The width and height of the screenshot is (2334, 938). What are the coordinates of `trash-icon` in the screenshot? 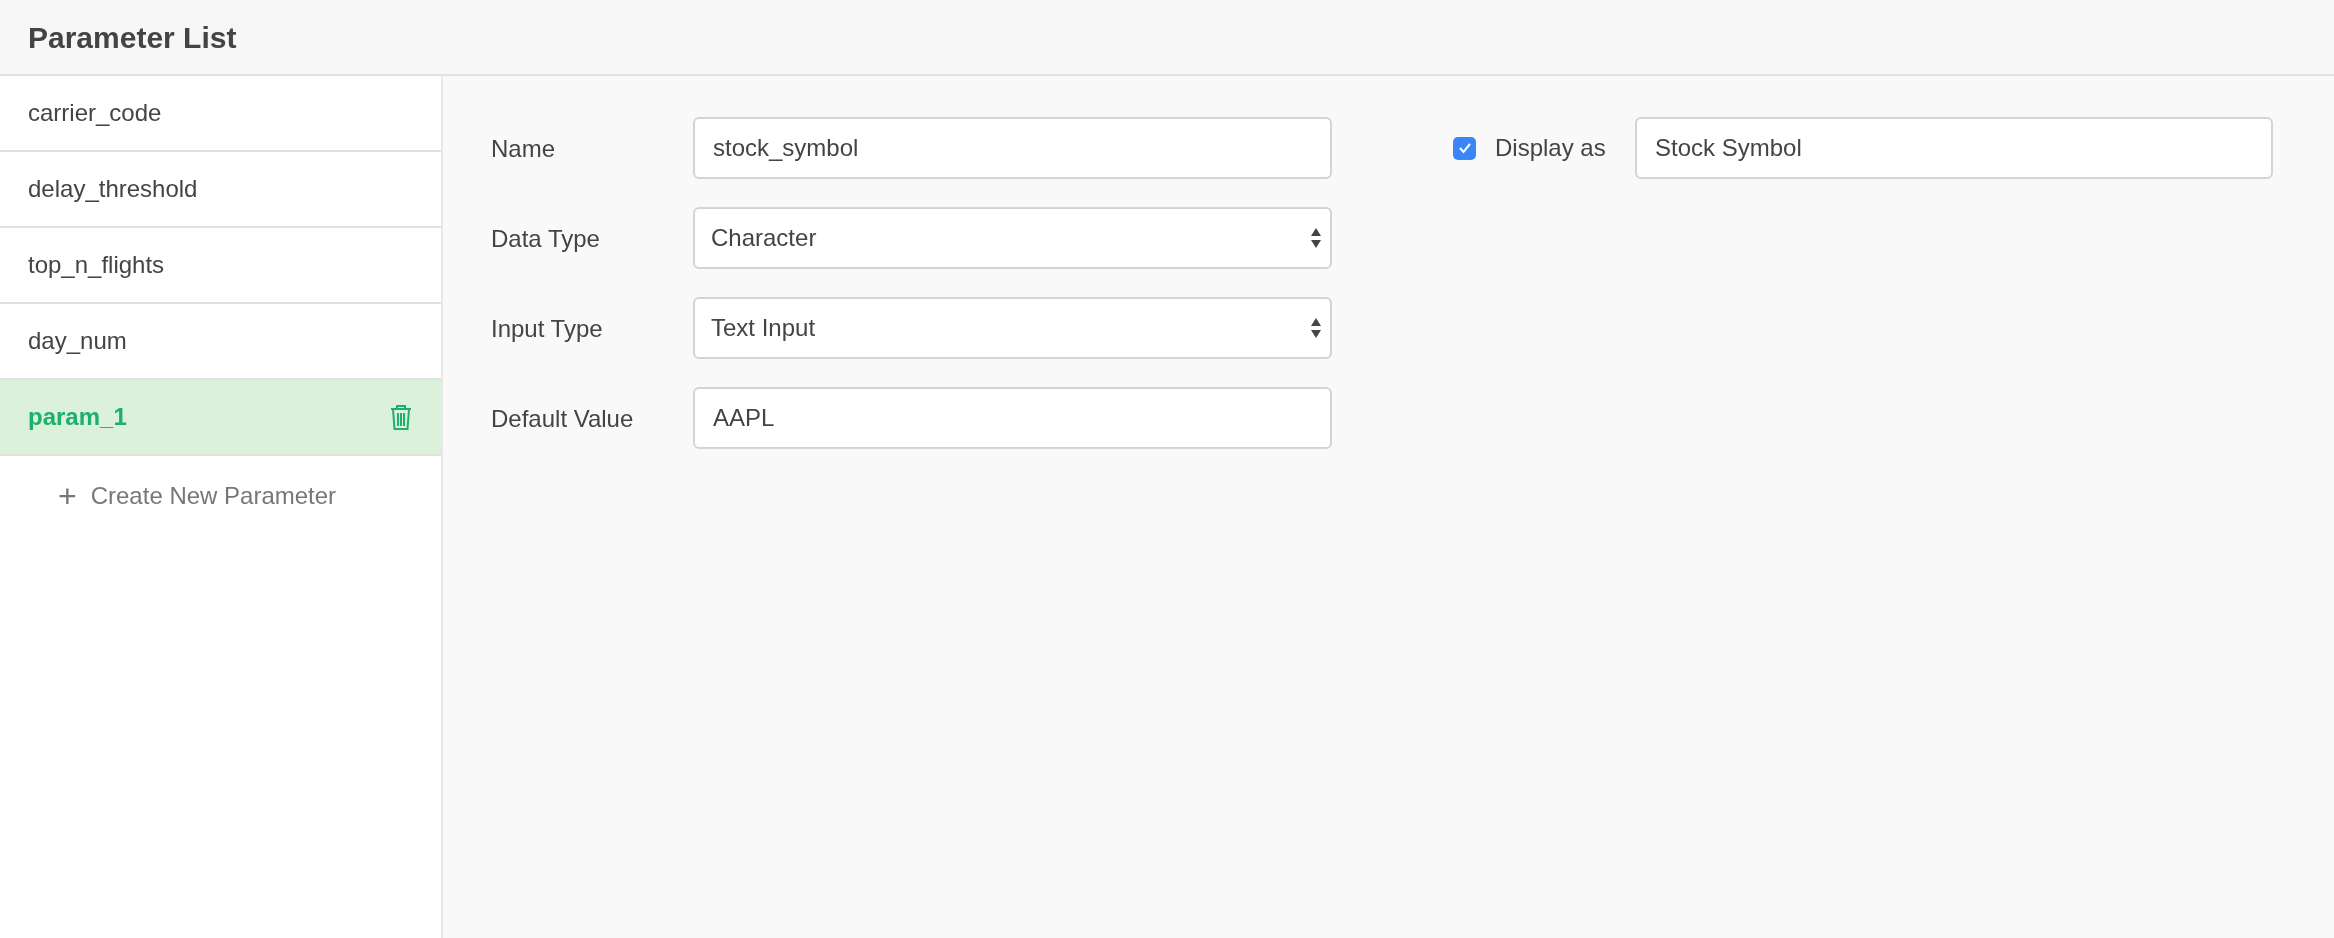 It's located at (401, 417).